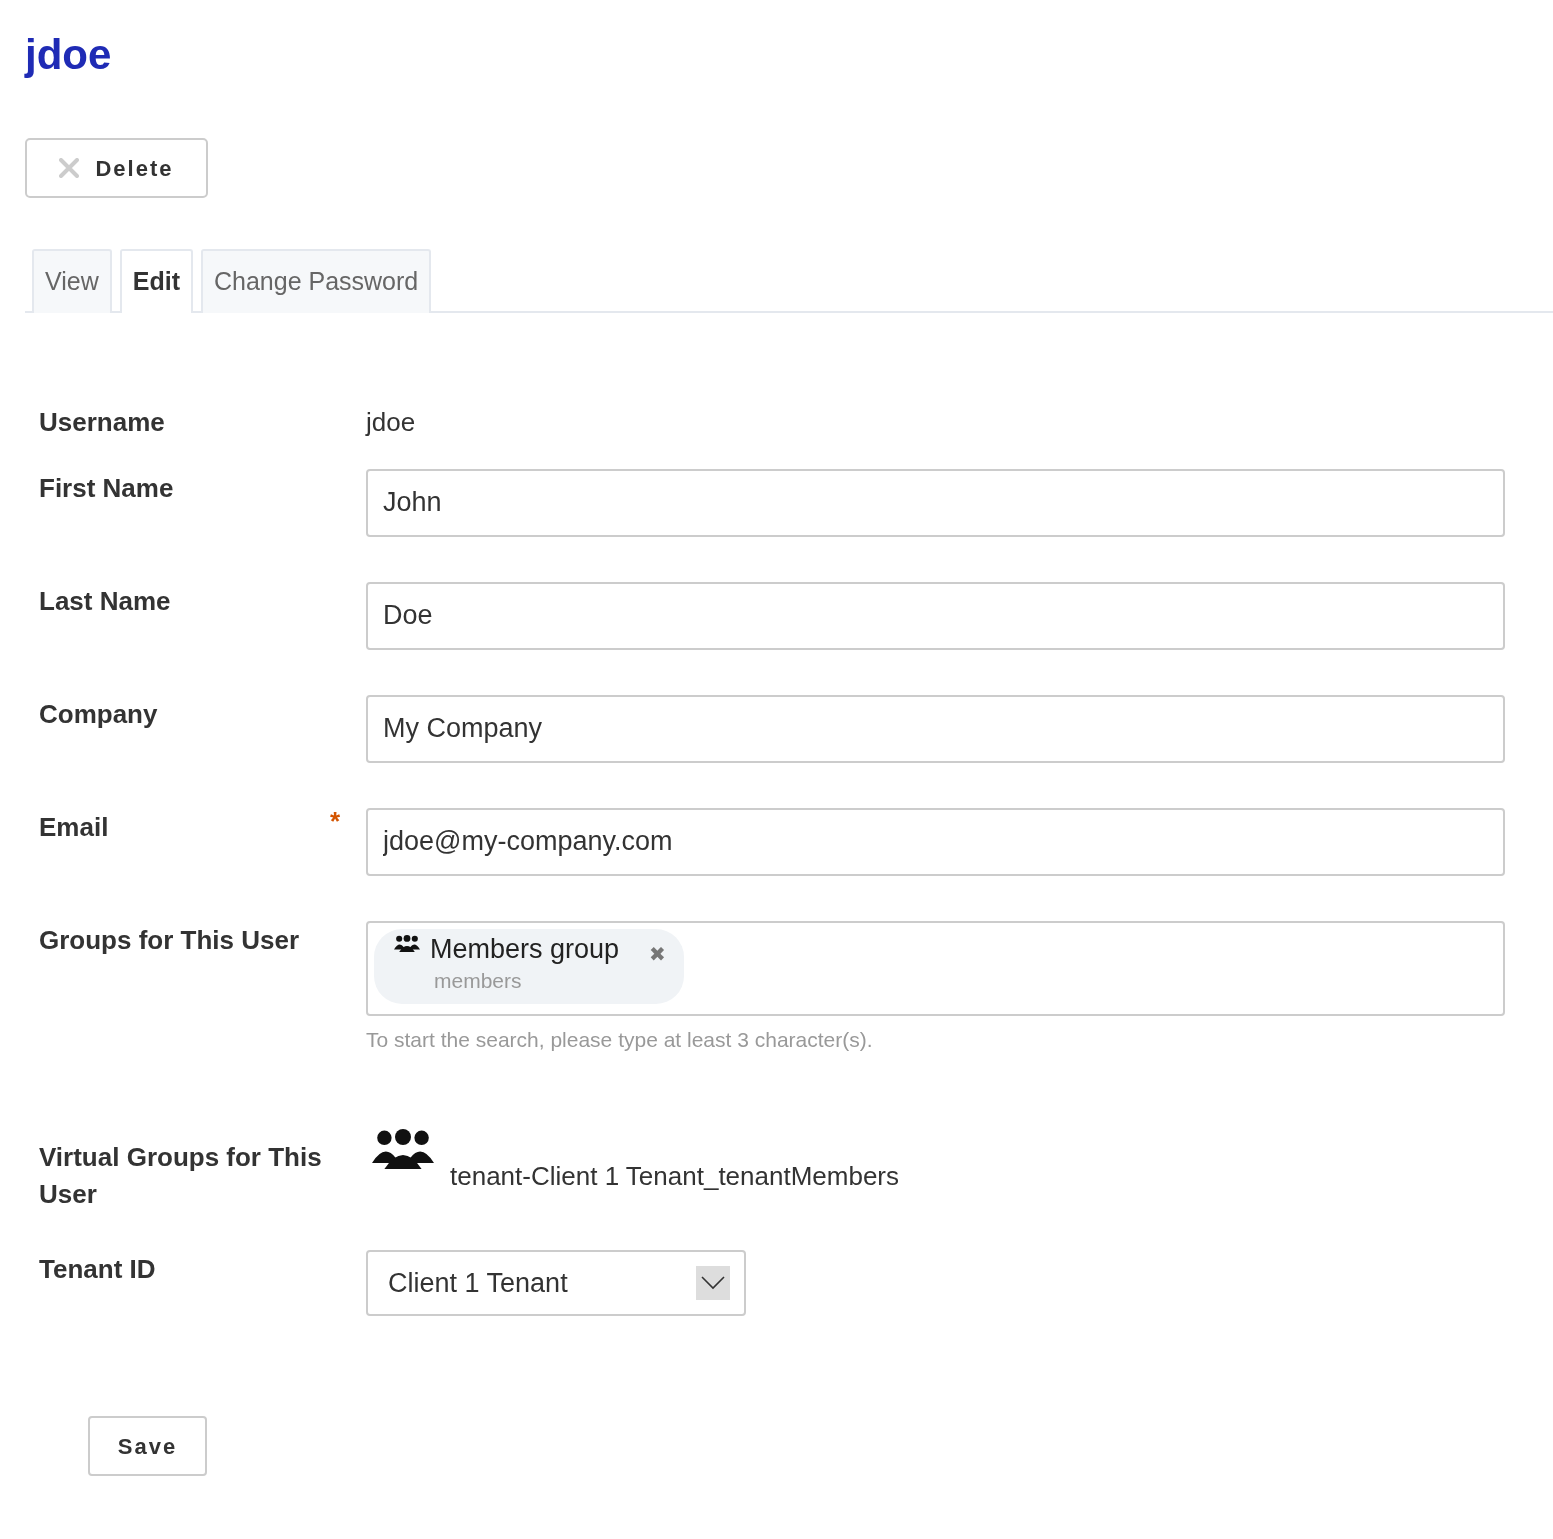  I want to click on text-input: jdoe@my-company.com, so click(935, 841).